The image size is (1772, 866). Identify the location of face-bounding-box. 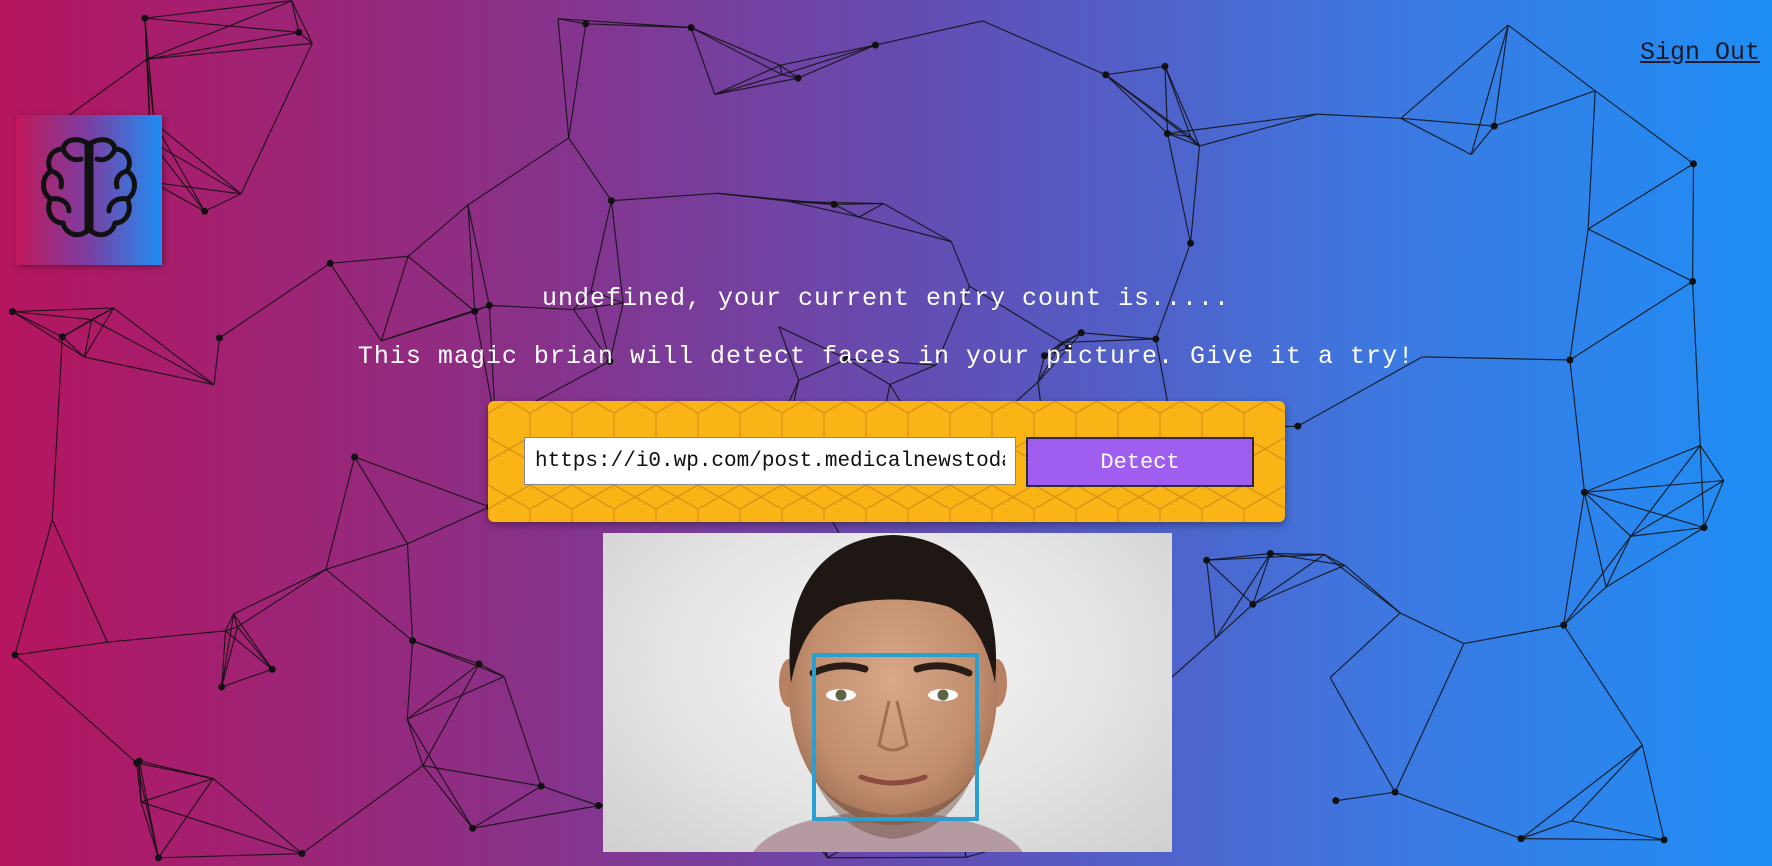
(895, 737).